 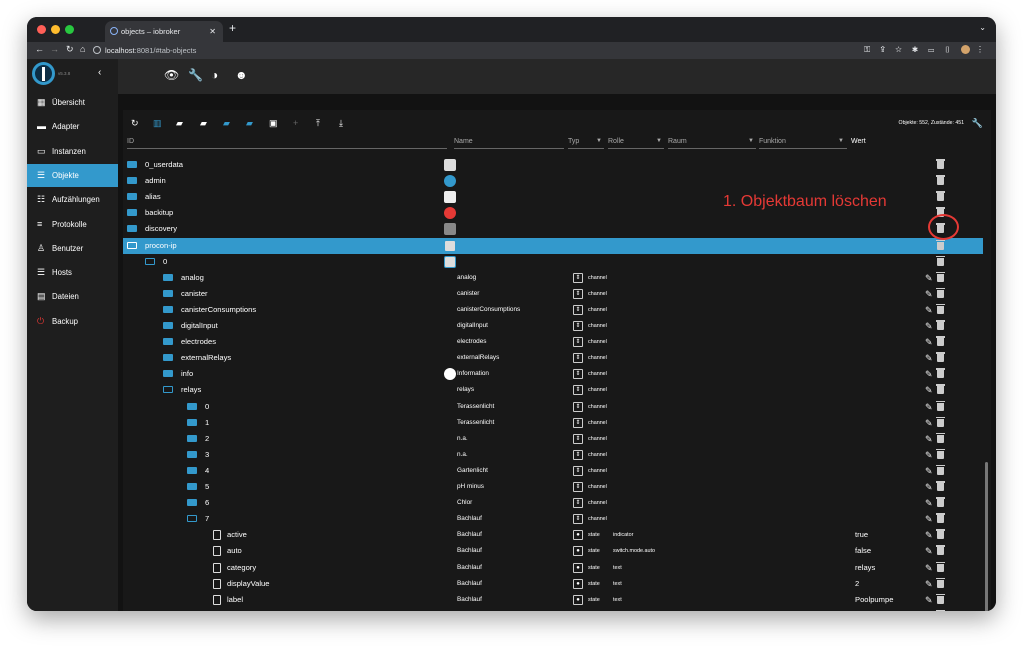 What do you see at coordinates (226, 123) in the screenshot?
I see `expand-all-icon: ▰` at bounding box center [226, 123].